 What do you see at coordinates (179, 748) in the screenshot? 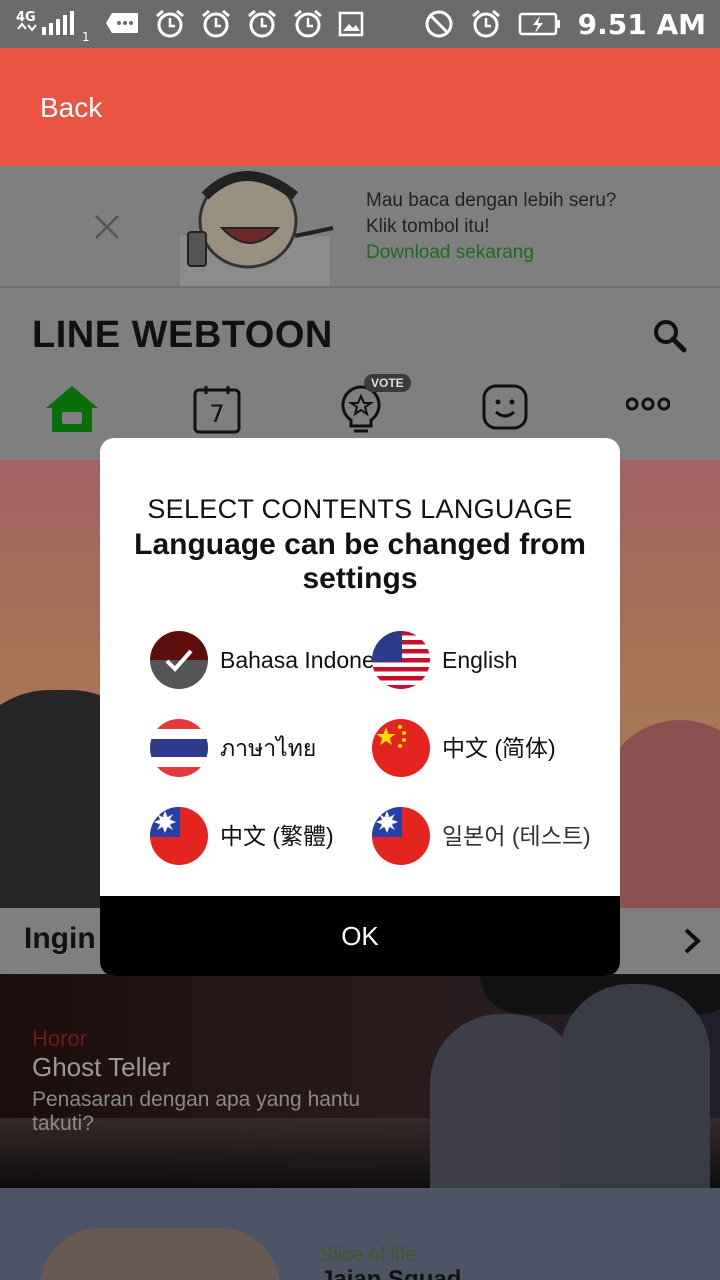
I see `thailand-flag-icon` at bounding box center [179, 748].